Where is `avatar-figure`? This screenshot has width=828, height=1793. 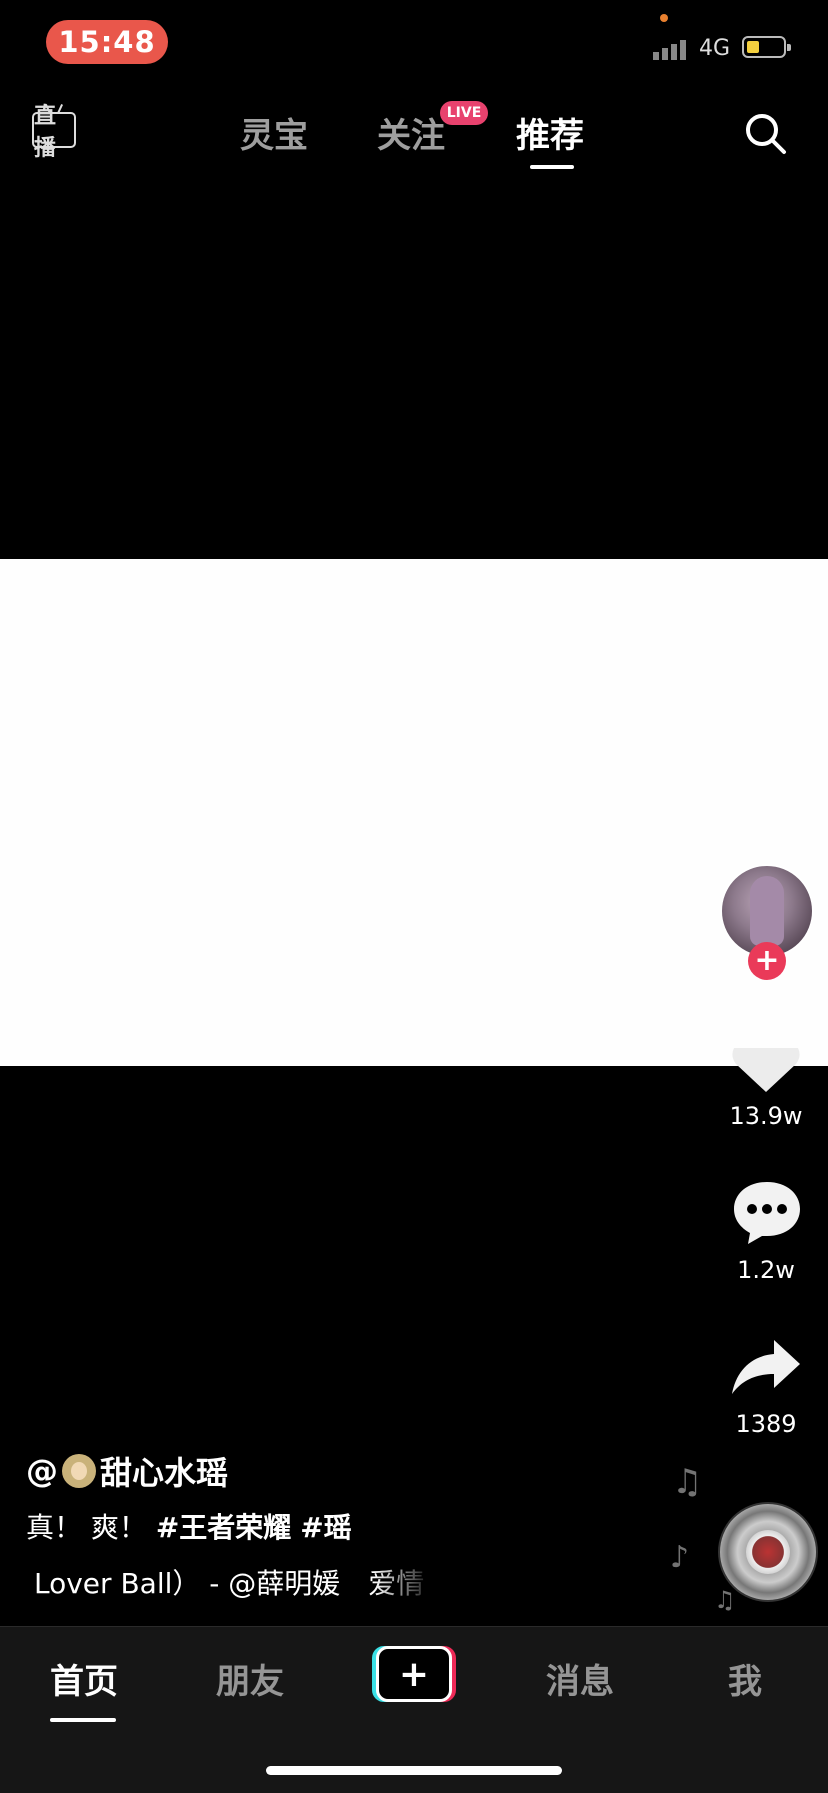
avatar-figure is located at coordinates (767, 911).